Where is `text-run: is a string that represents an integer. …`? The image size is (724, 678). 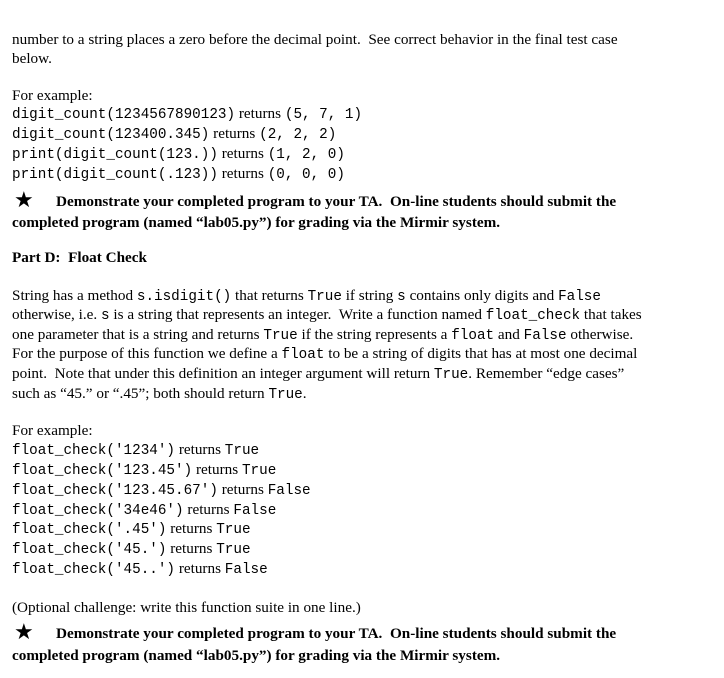
text-run: is a string that represents an integer. … is located at coordinates (297, 314).